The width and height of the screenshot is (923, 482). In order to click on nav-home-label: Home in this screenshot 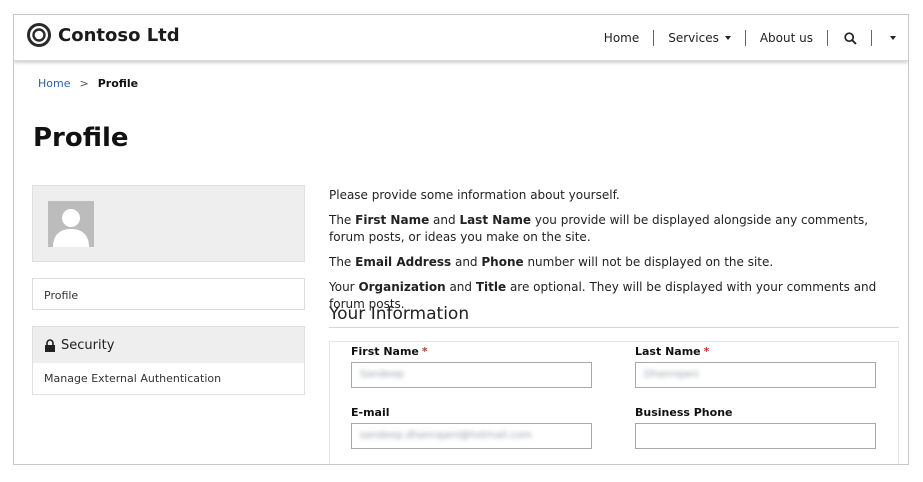, I will do `click(621, 38)`.